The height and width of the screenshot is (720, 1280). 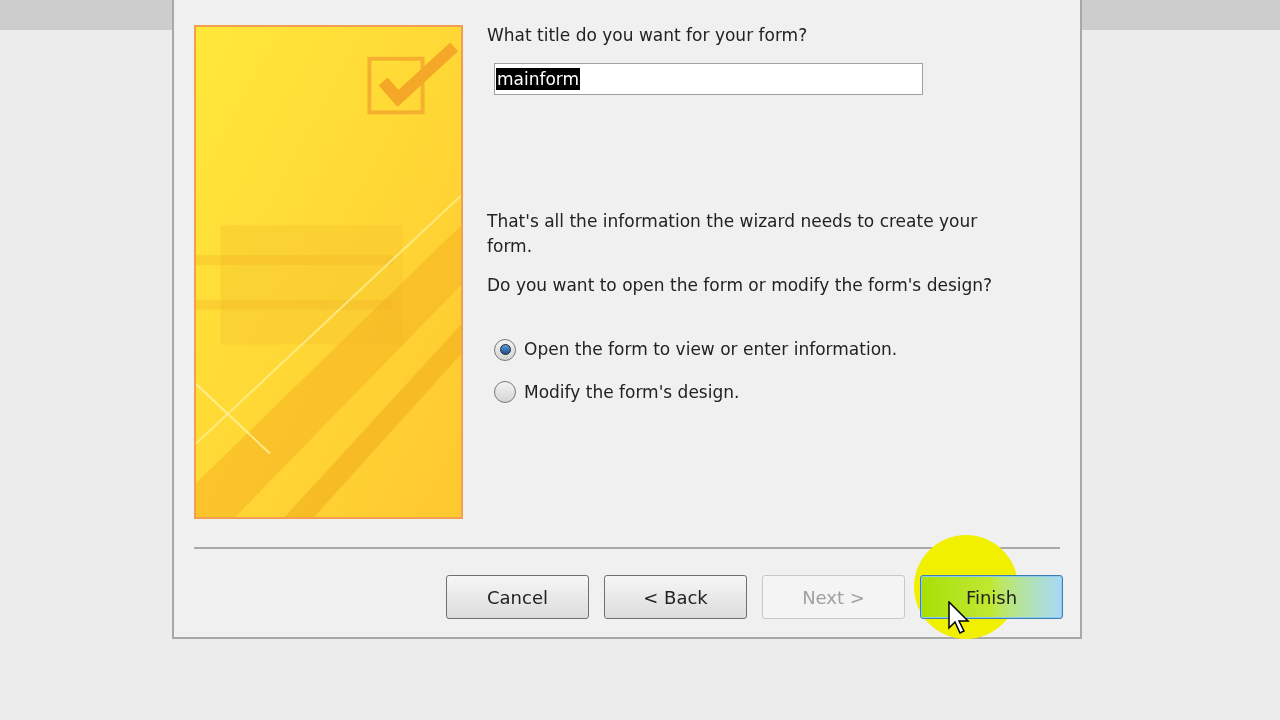 I want to click on dialog-button: Cancel, so click(x=517, y=597).